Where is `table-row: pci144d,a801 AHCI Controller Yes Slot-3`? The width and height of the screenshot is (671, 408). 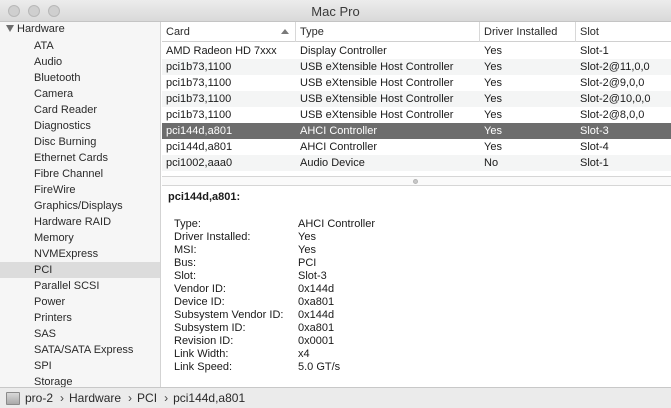 table-row: pci144d,a801 AHCI Controller Yes Slot-3 is located at coordinates (416, 131).